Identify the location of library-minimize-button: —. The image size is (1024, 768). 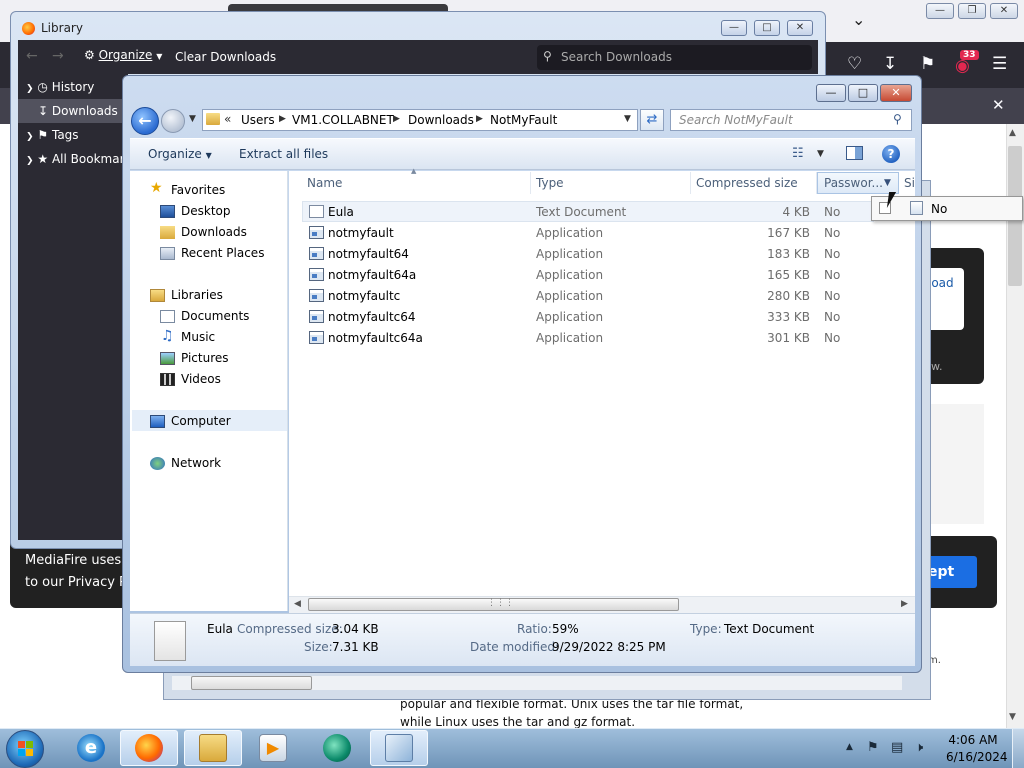
(734, 28).